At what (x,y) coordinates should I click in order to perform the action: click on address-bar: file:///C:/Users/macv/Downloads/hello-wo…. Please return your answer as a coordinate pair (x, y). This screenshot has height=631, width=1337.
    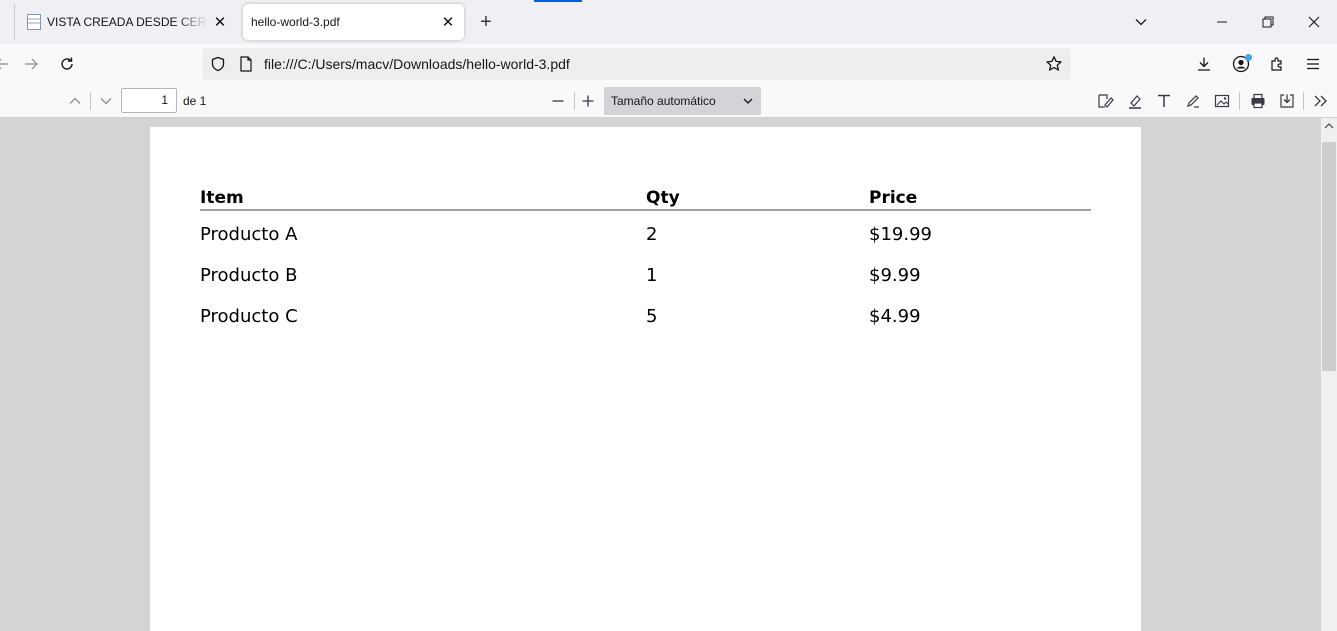
    Looking at the image, I should click on (636, 64).